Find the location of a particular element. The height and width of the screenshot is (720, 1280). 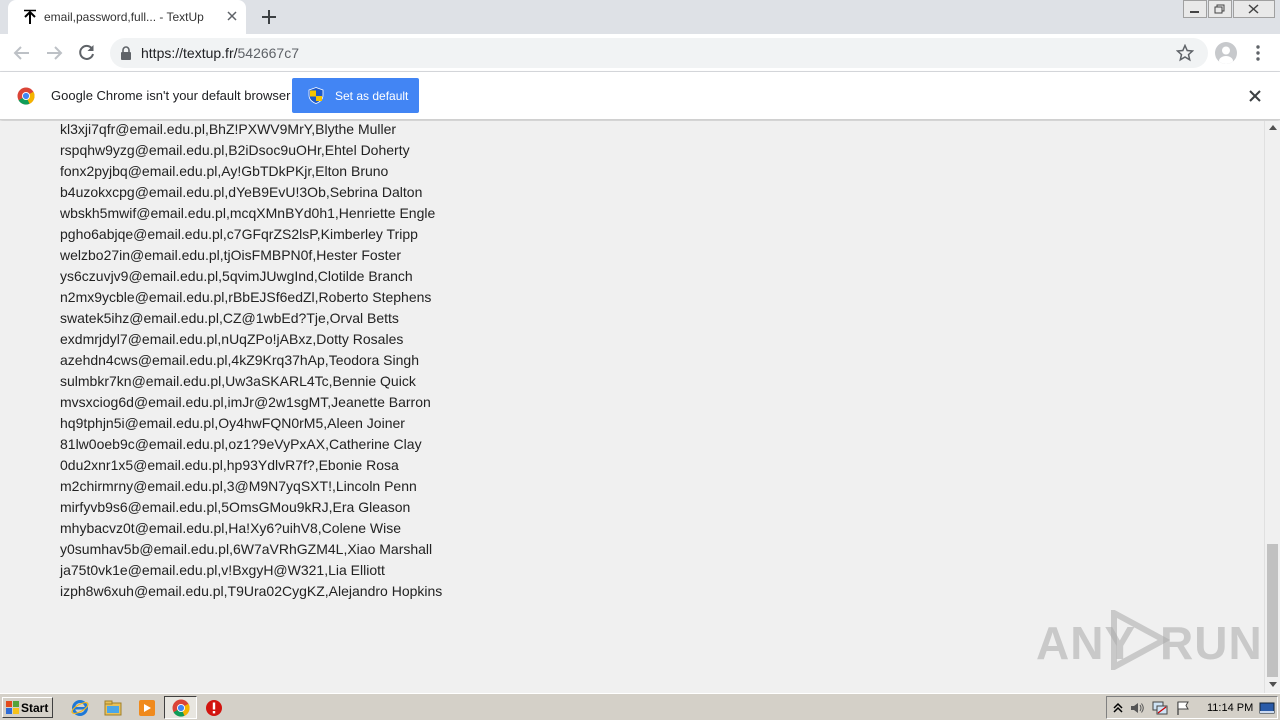

clock: 11:14 PM is located at coordinates (1230, 708).